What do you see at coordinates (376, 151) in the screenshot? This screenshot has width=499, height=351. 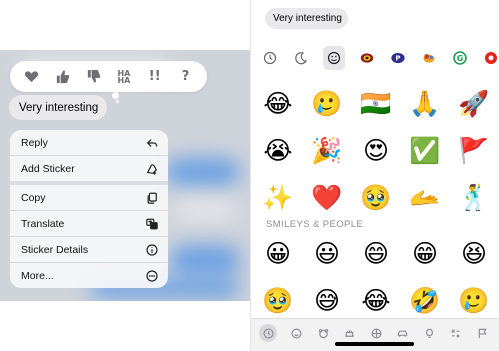 I see `emoji-key: 😍` at bounding box center [376, 151].